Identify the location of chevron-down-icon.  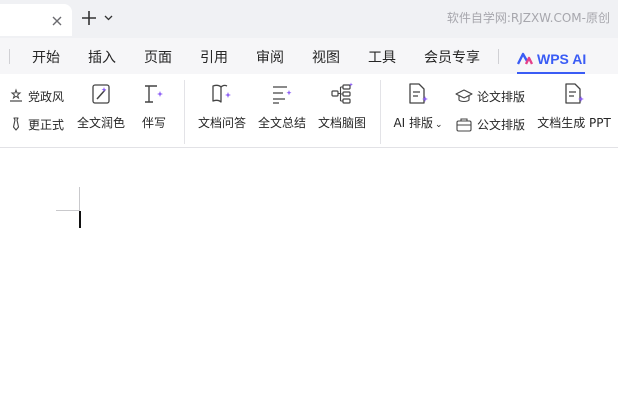
(108, 17).